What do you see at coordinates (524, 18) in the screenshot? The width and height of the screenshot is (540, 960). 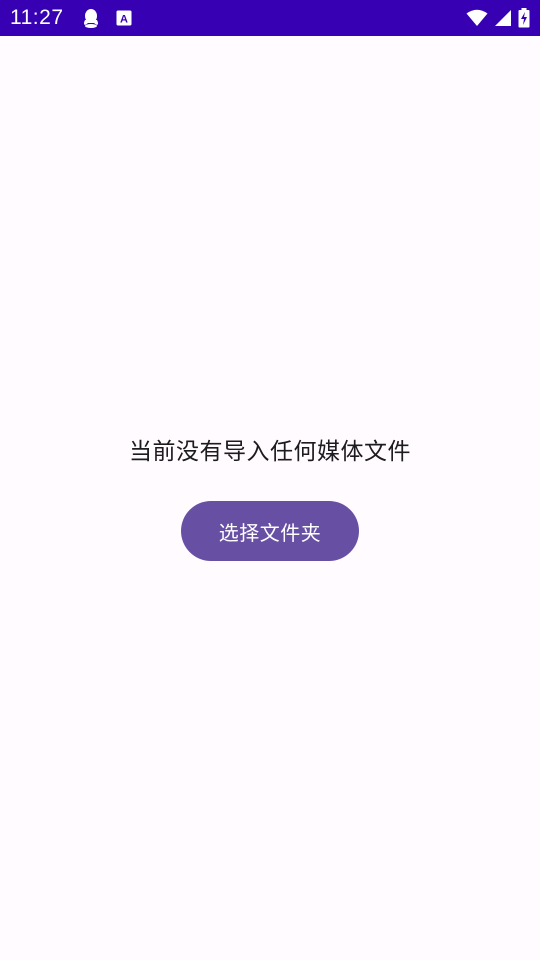 I see `battery-charging-icon` at bounding box center [524, 18].